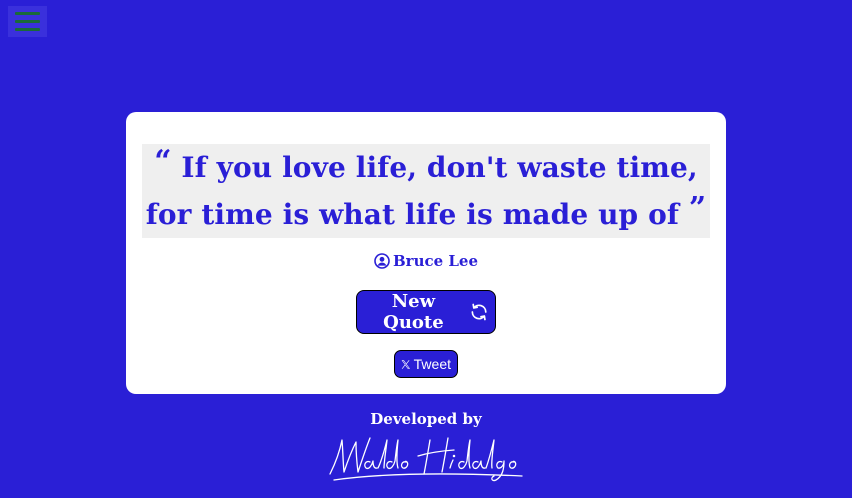 Image resolution: width=852 pixels, height=498 pixels. I want to click on refresh-icon, so click(479, 312).